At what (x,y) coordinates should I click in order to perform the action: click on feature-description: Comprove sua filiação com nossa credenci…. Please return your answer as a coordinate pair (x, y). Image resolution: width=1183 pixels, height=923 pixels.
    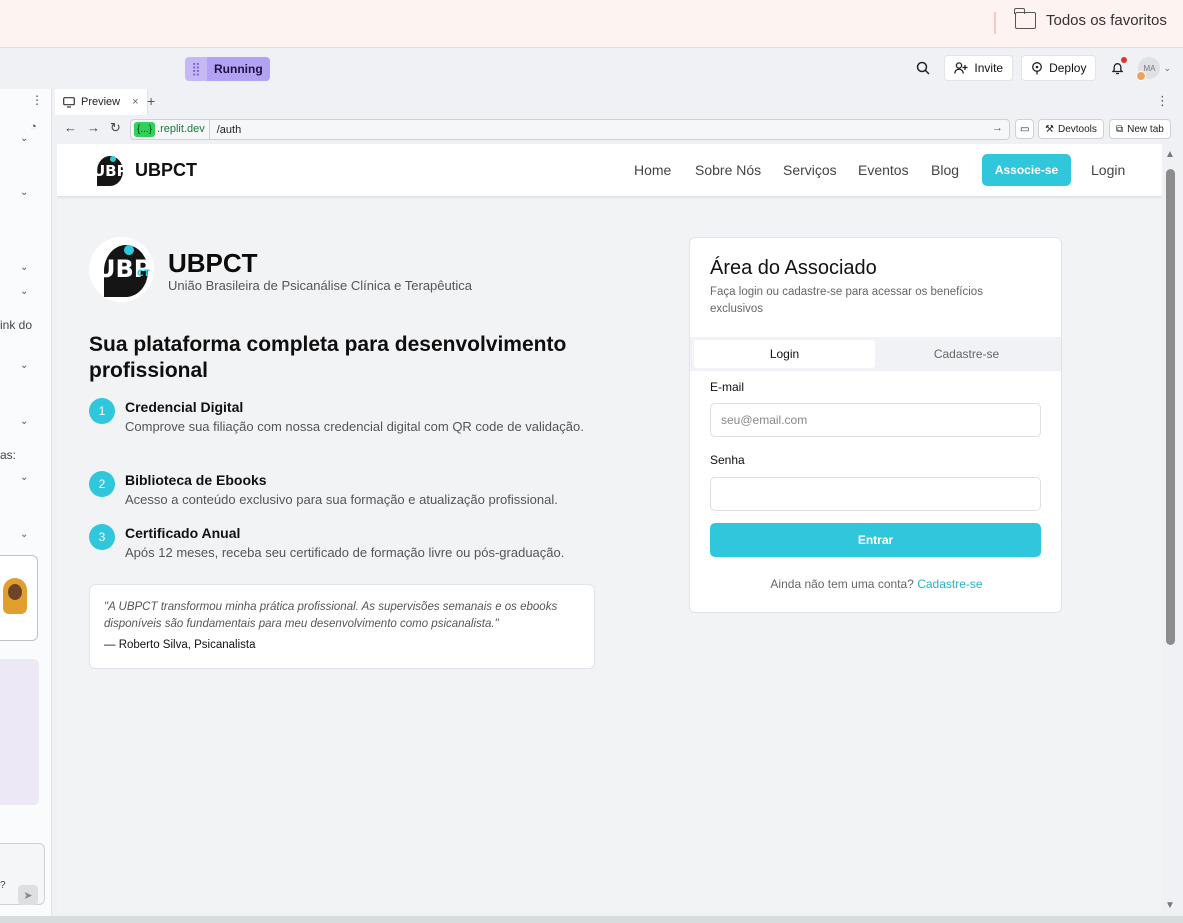
    Looking at the image, I should click on (354, 426).